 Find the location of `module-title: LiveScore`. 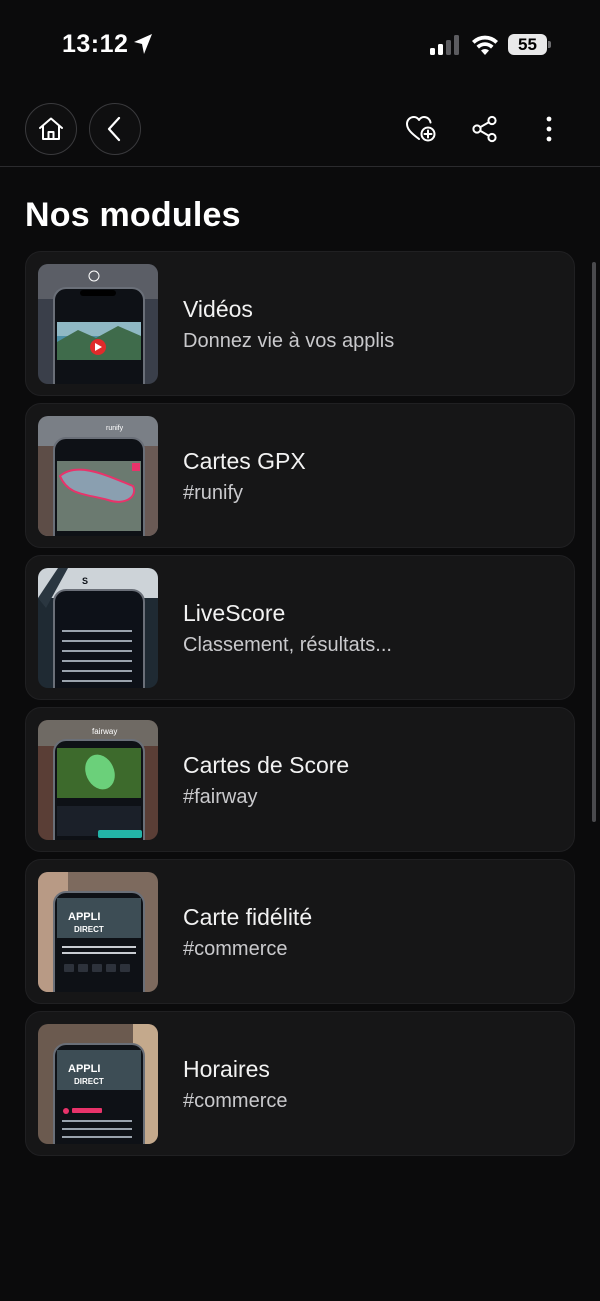

module-title: LiveScore is located at coordinates (234, 613).